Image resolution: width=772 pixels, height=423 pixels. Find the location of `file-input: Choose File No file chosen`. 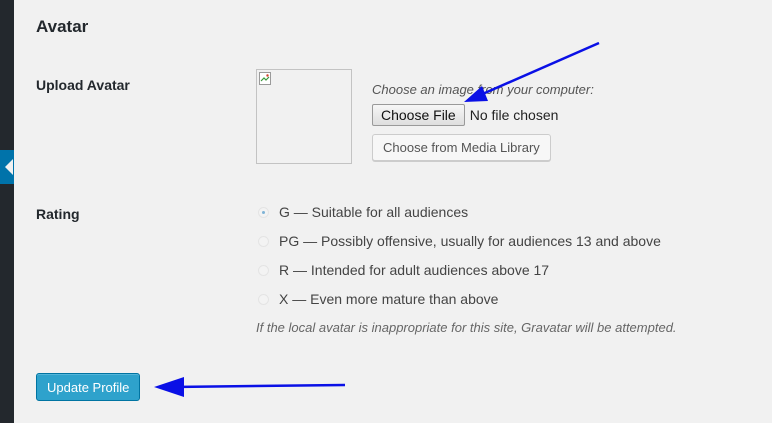

file-input: Choose File No file chosen is located at coordinates (465, 115).